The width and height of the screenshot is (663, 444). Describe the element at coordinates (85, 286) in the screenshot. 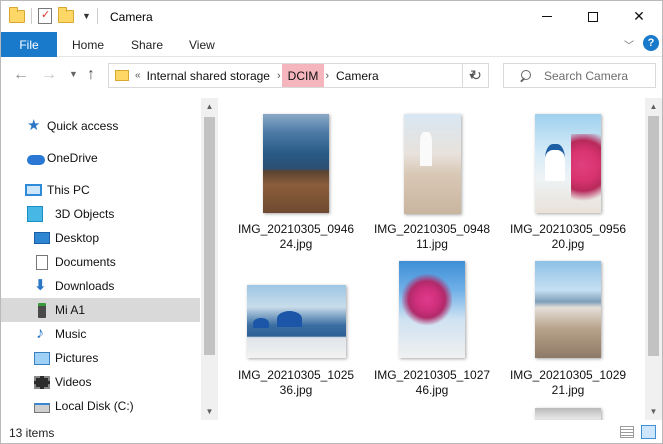

I see `sidebar-item-label: Downloads` at that location.